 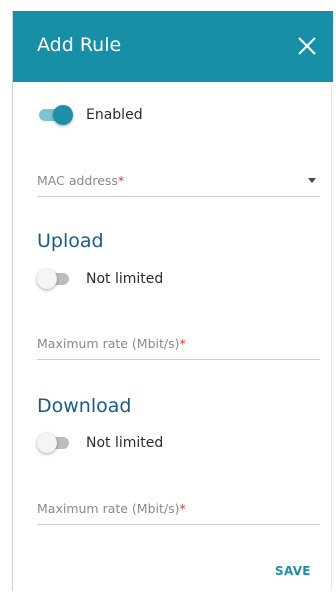 What do you see at coordinates (114, 115) in the screenshot?
I see `enabled-label: Enabled` at bounding box center [114, 115].